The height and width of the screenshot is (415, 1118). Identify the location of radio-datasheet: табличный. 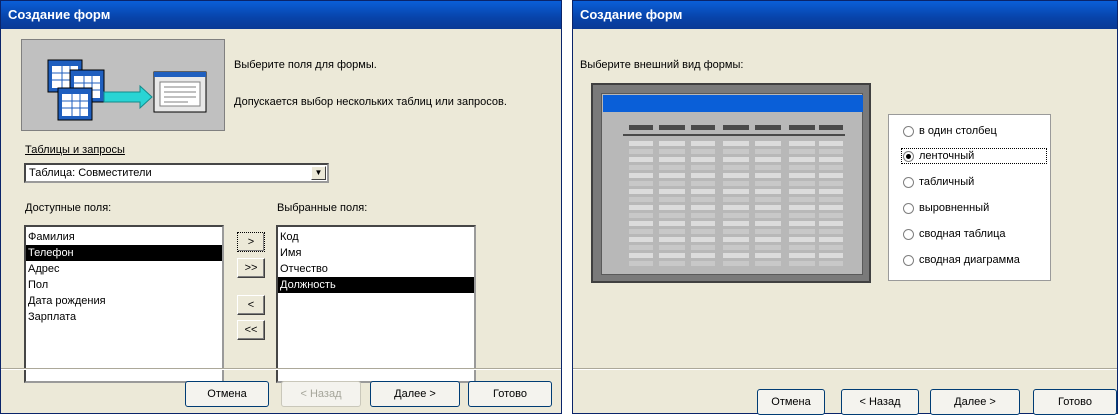
(938, 182).